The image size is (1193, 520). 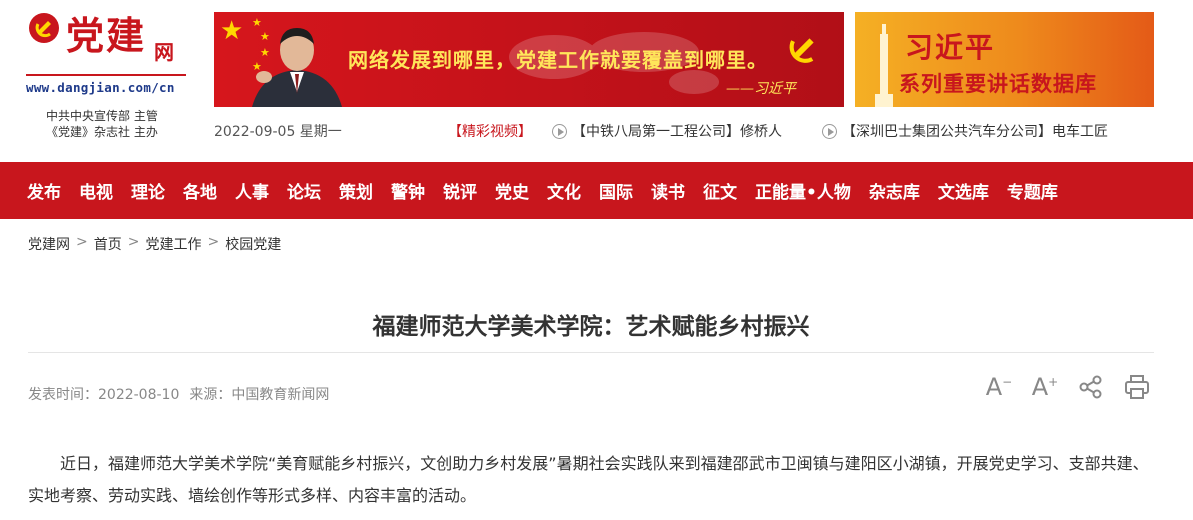 I want to click on source-info: 来源：中国教育新闻网, so click(x=259, y=394).